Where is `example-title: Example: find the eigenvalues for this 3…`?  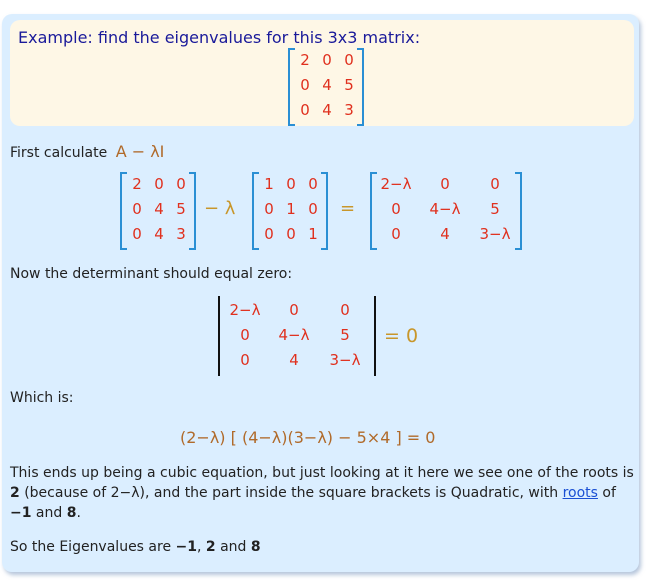 example-title: Example: find the eigenvalues for this 3… is located at coordinates (219, 37).